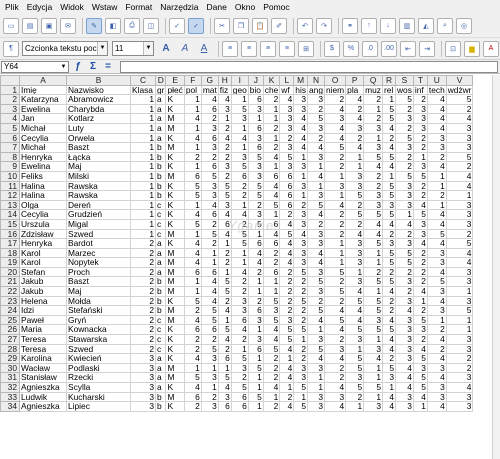 This screenshot has height=459, width=500. I want to click on cell: a, so click(160, 99).